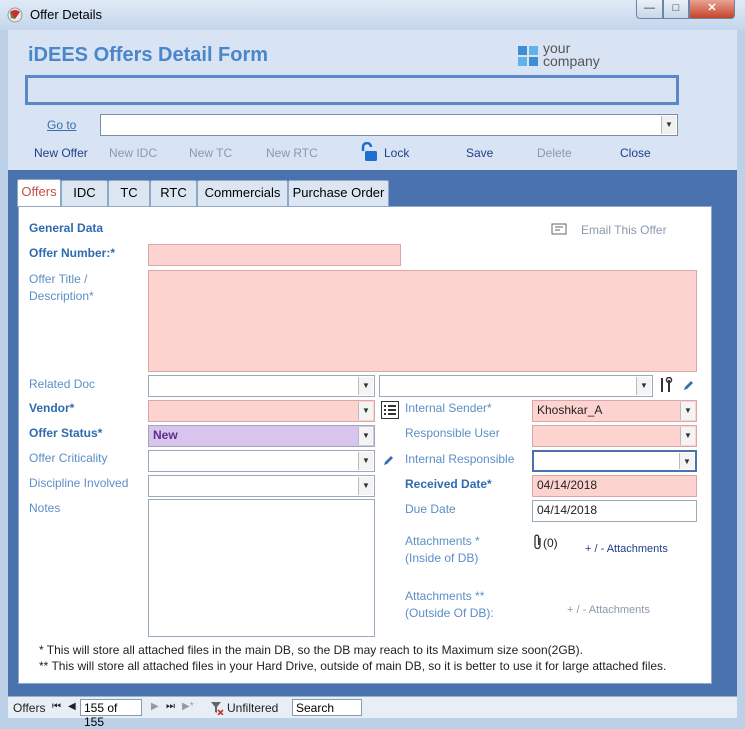 Image resolution: width=745 pixels, height=729 pixels. Describe the element at coordinates (445, 596) in the screenshot. I see `attach-outside-label-1: Attachments **` at that location.